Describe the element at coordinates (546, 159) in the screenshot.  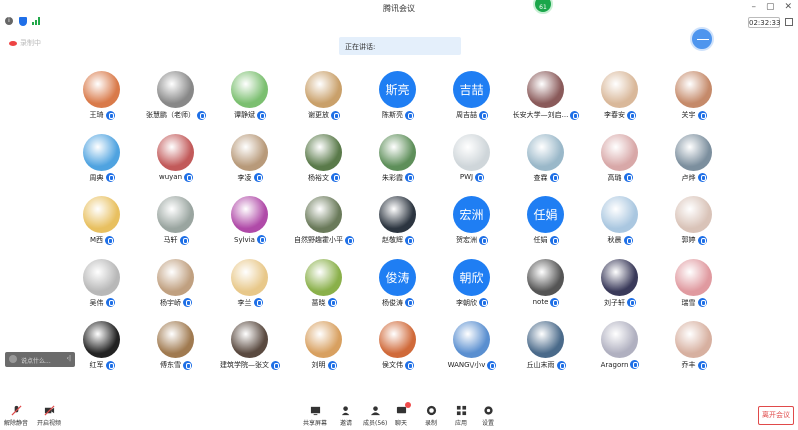
I see `participant-tile: 查霖` at that location.